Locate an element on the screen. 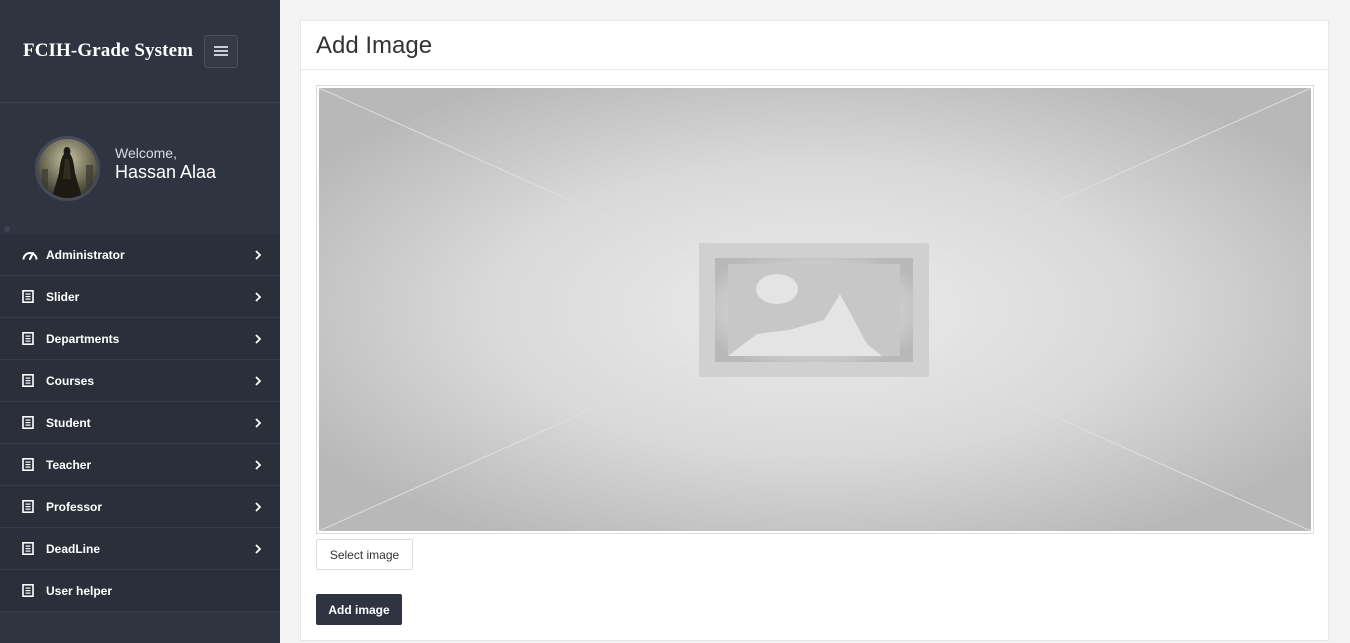 This screenshot has width=1350, height=643. panel-header: Add Image is located at coordinates (814, 45).